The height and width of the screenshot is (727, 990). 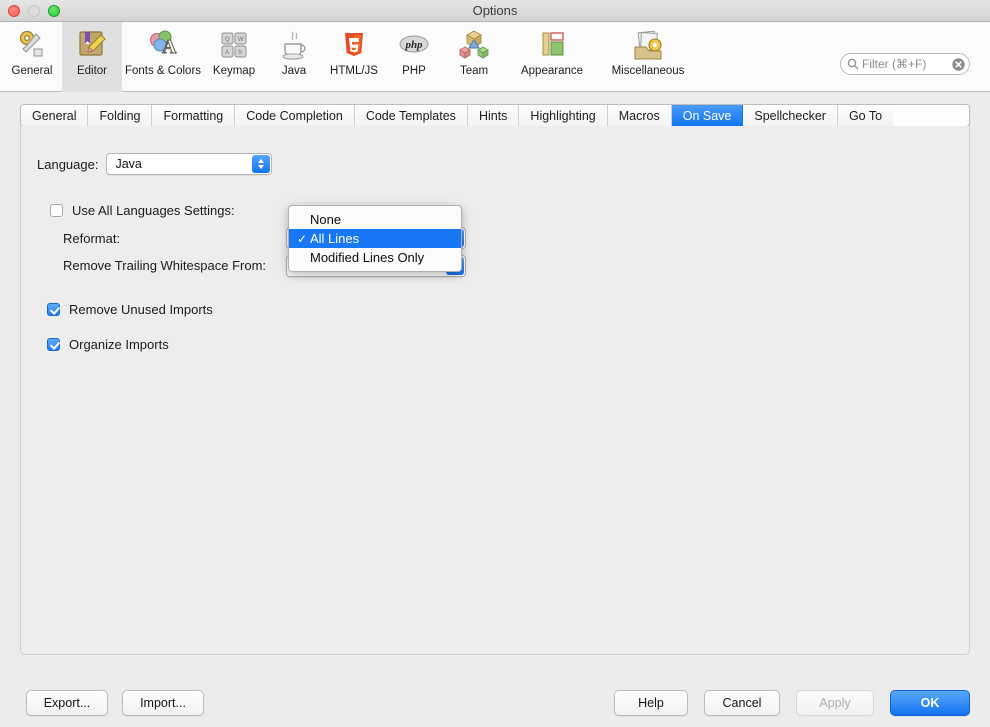 I want to click on toolbar-item-label: Java, so click(x=294, y=71).